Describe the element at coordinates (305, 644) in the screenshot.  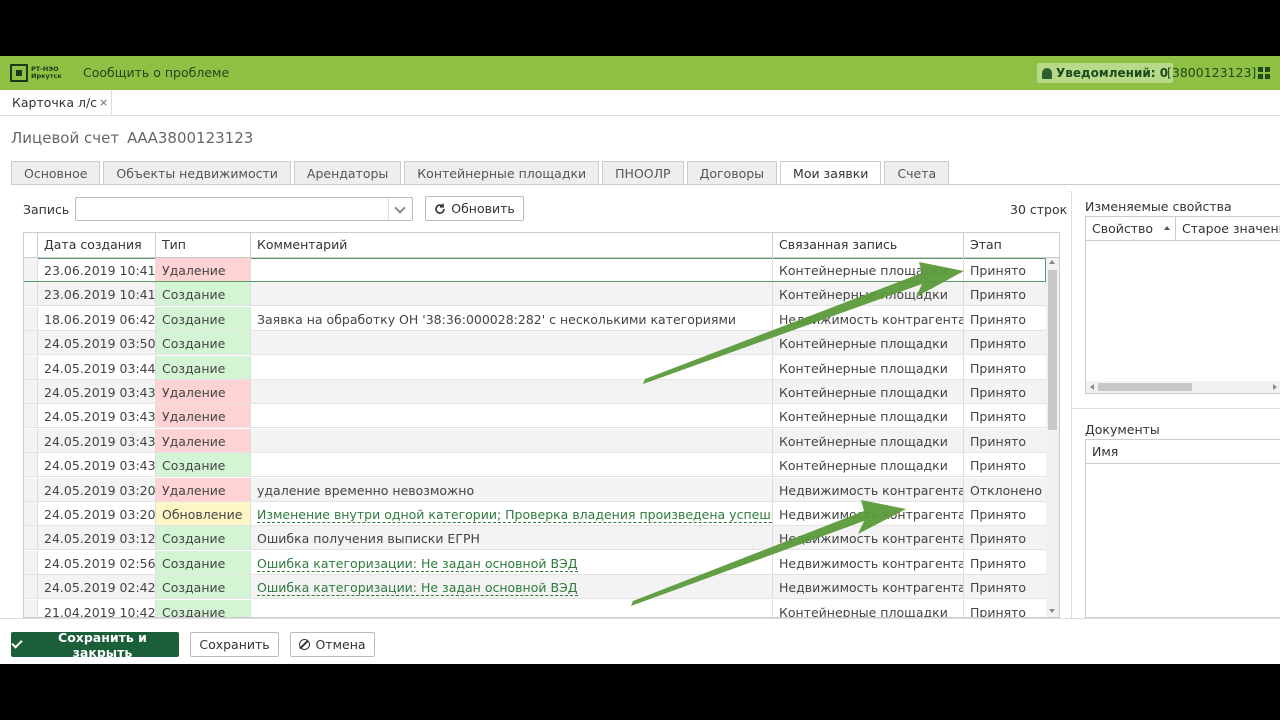
I see `cancel-icon` at that location.